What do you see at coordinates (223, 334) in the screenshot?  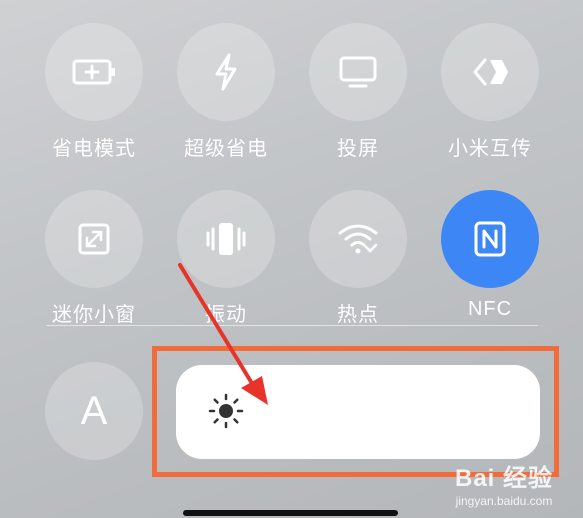 I see `annotation-arrow` at bounding box center [223, 334].